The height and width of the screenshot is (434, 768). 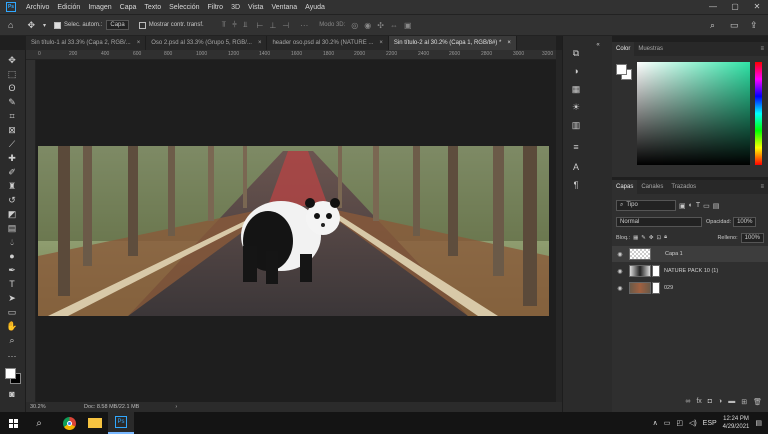 I want to click on link-layers-icon: ∞, so click(x=687, y=404).